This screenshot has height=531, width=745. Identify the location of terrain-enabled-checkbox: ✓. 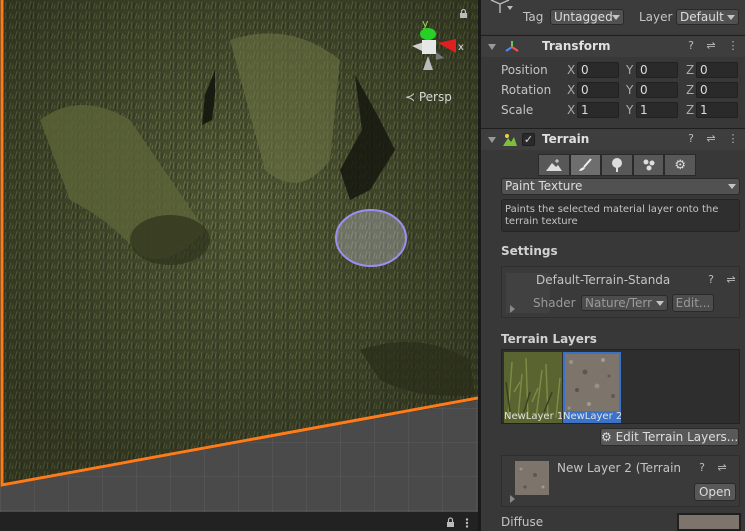
(528, 139).